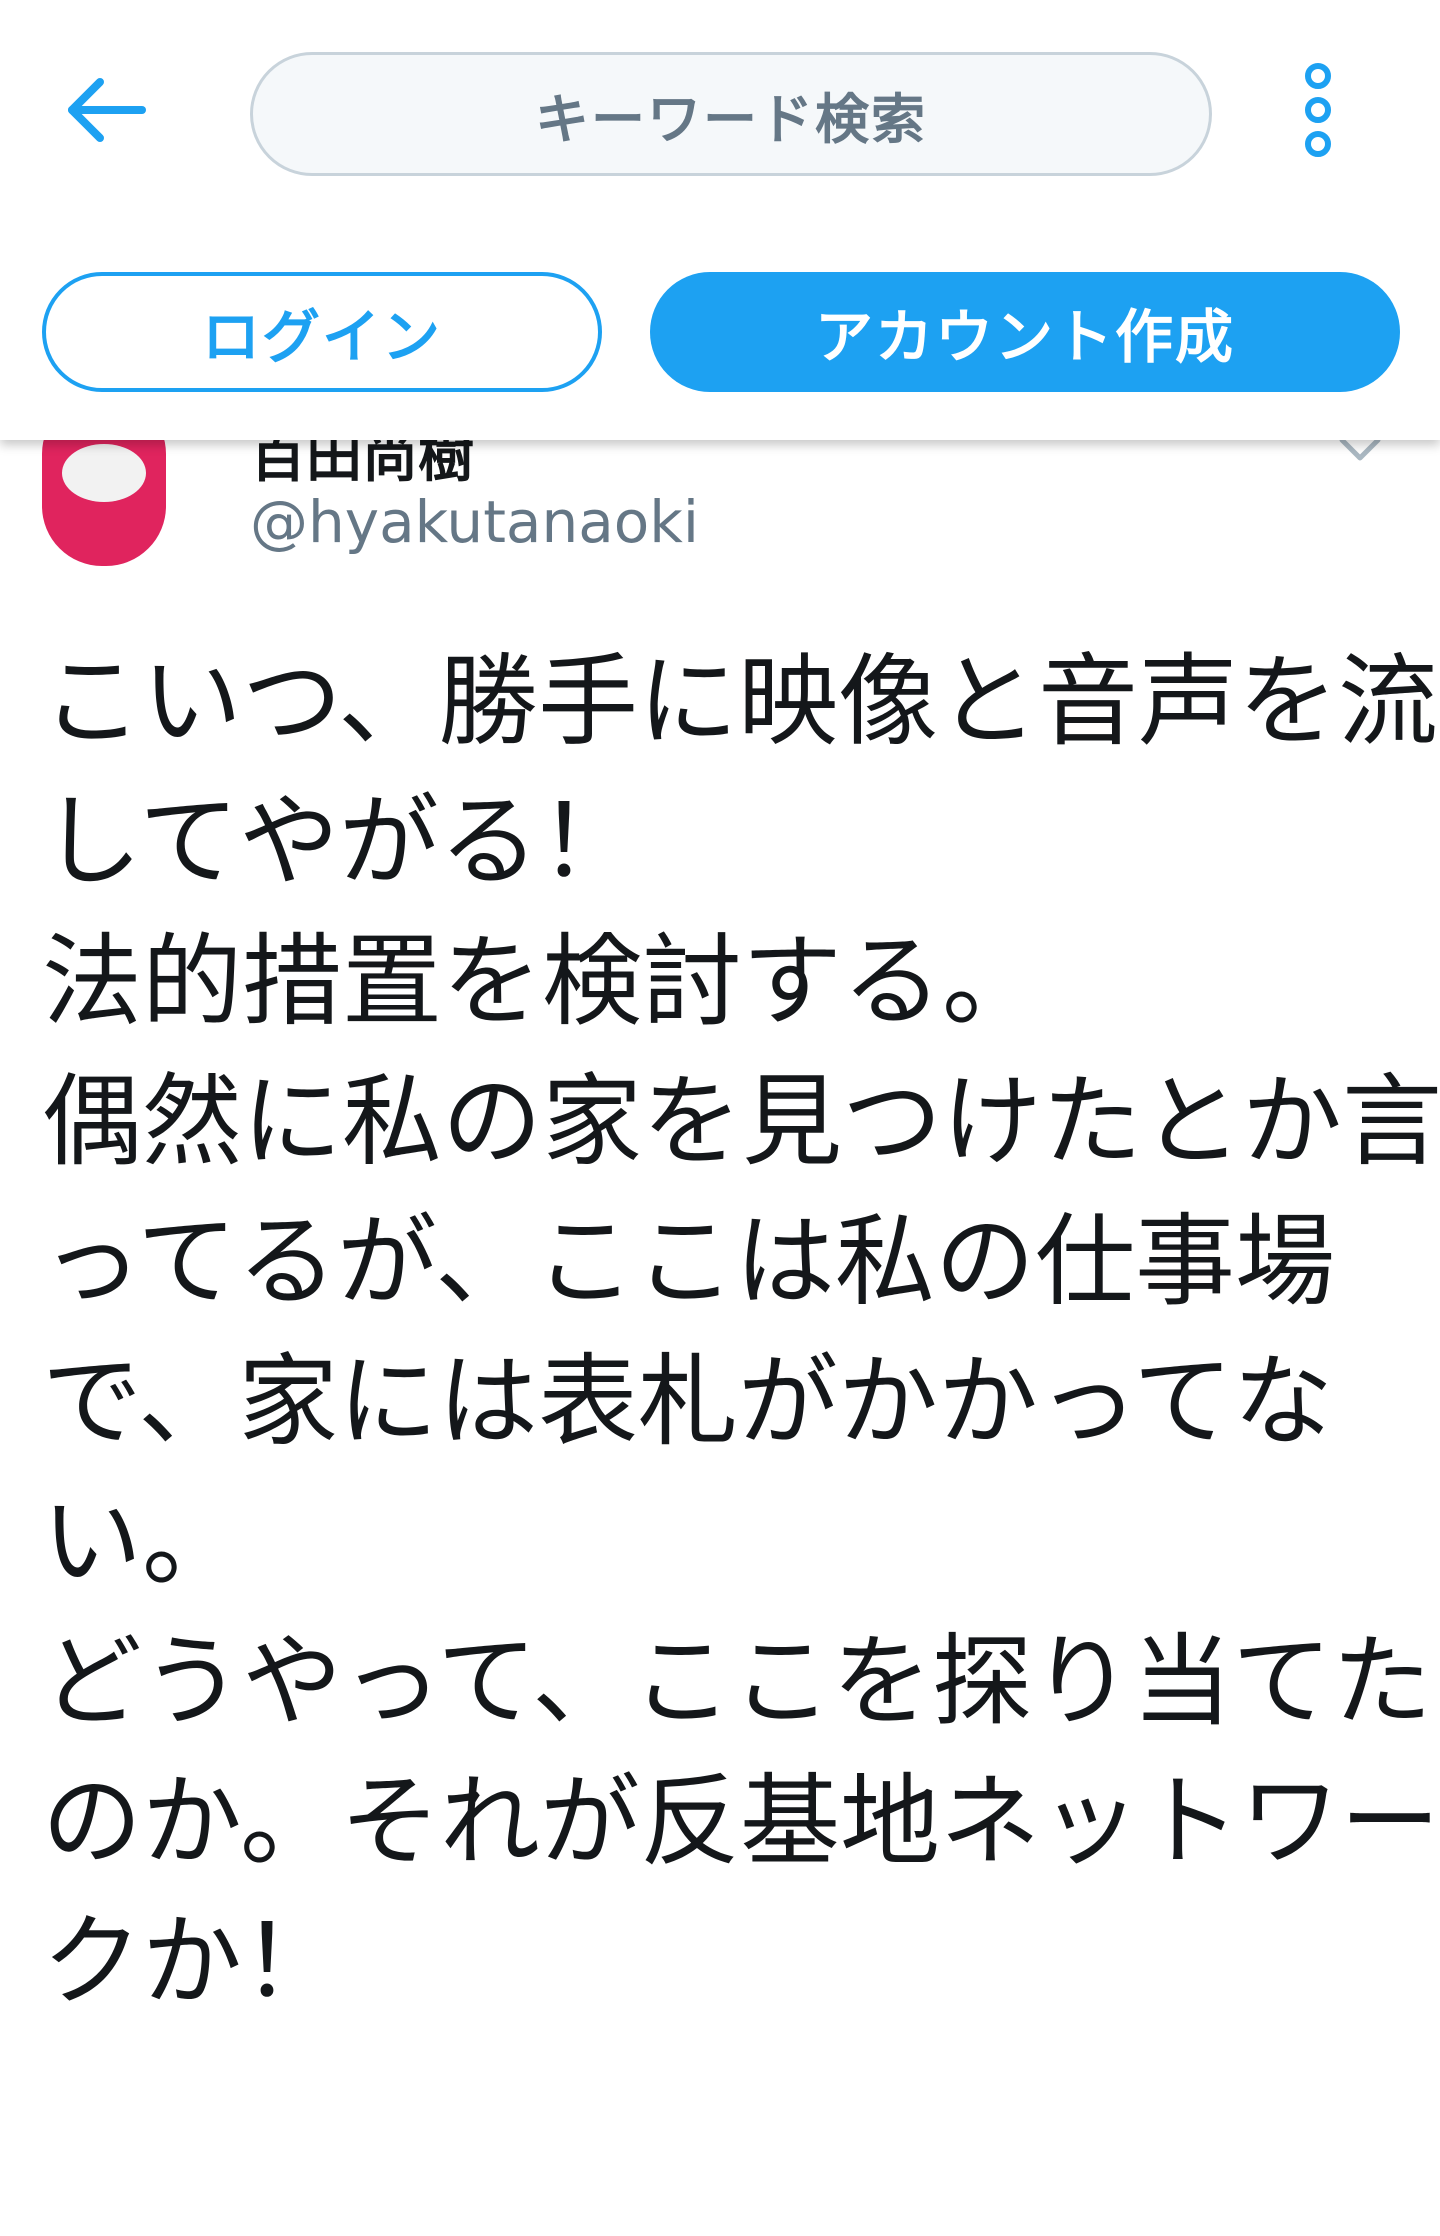 This screenshot has width=1440, height=2236. I want to click on search-placeholder: キーワード検索, so click(731, 119).